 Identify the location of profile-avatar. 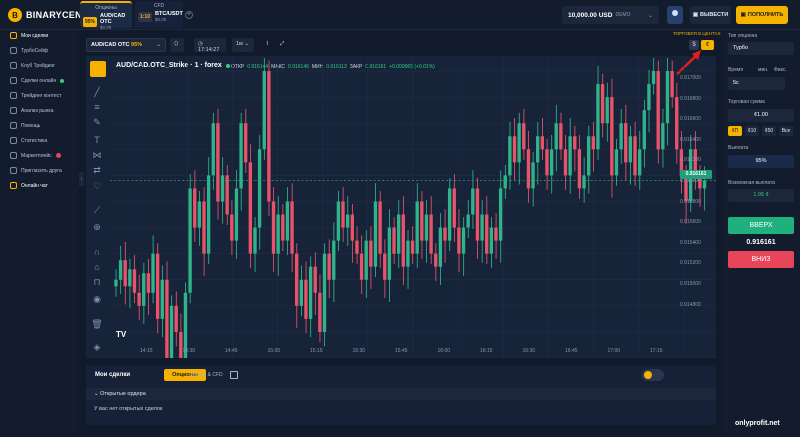
(675, 15).